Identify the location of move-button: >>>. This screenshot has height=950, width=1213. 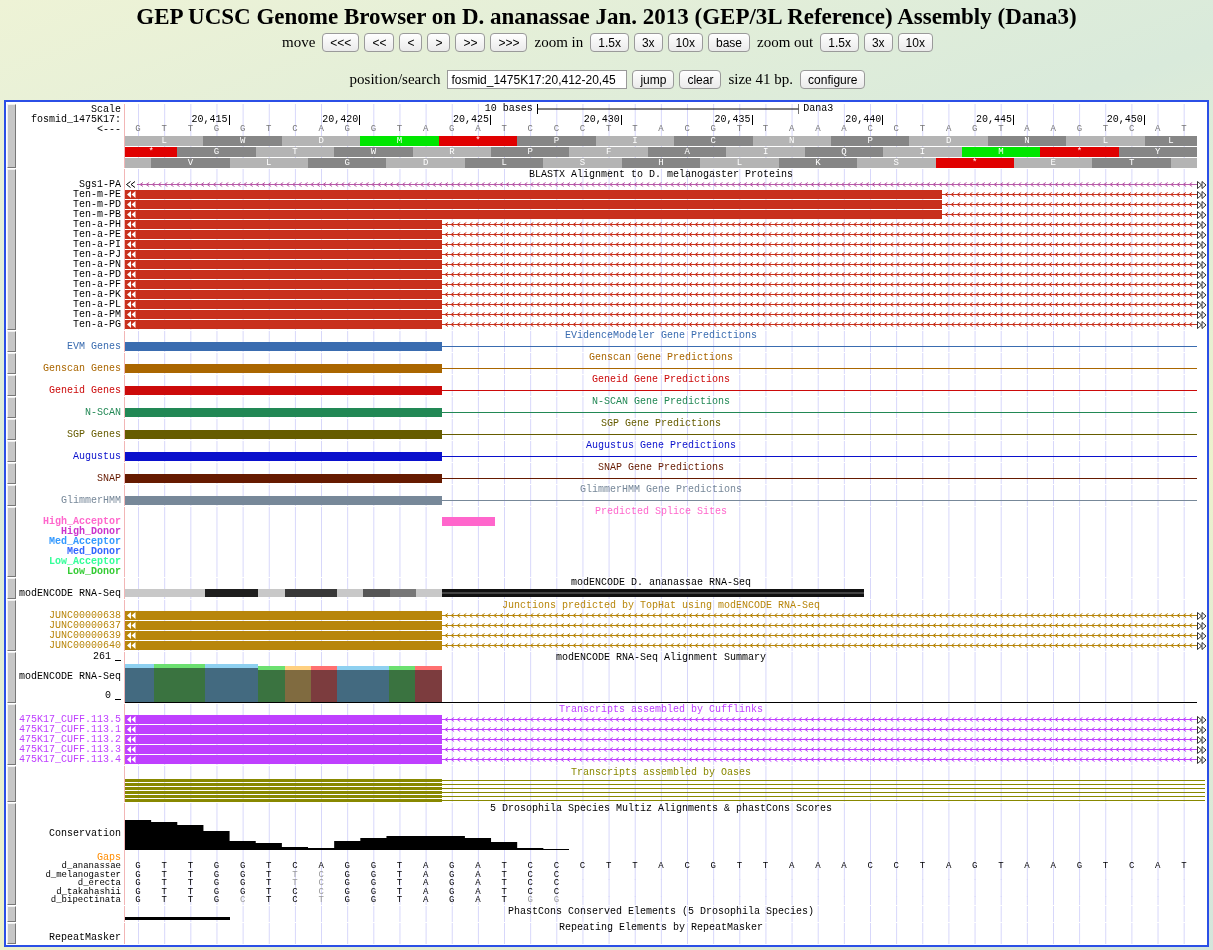
(509, 42).